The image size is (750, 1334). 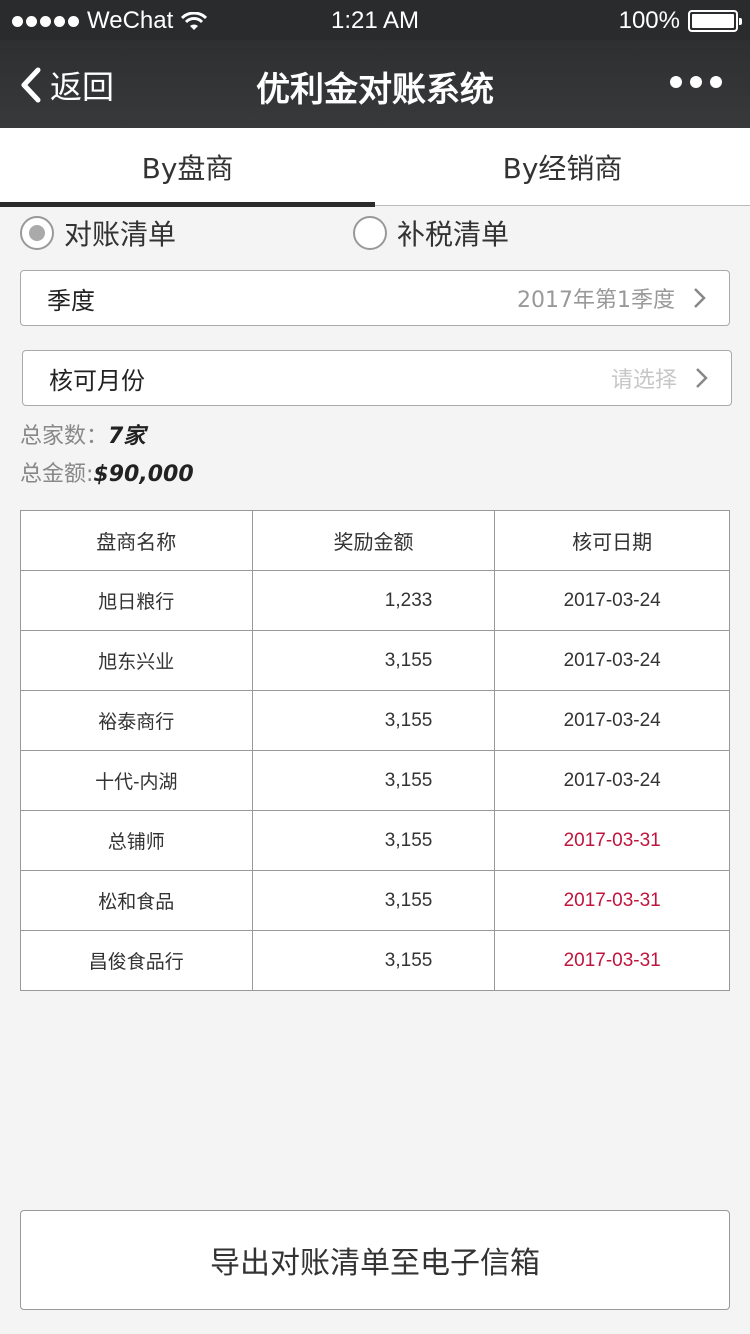 I want to click on radio-tax-list: 补税清单, so click(x=431, y=233).